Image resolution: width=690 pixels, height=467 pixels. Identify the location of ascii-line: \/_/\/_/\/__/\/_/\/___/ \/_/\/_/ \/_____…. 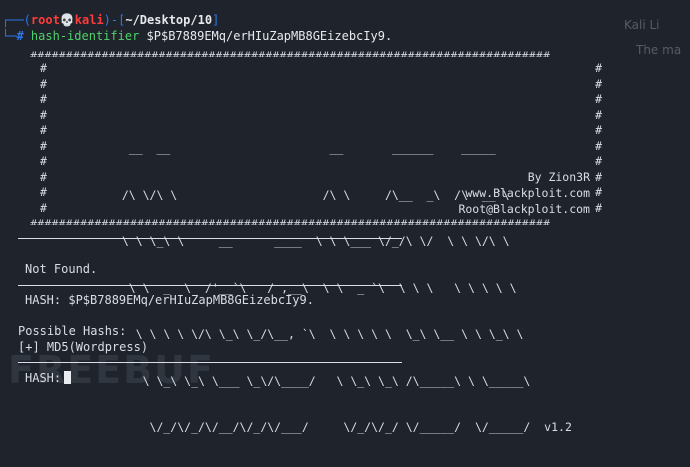
(340, 427).